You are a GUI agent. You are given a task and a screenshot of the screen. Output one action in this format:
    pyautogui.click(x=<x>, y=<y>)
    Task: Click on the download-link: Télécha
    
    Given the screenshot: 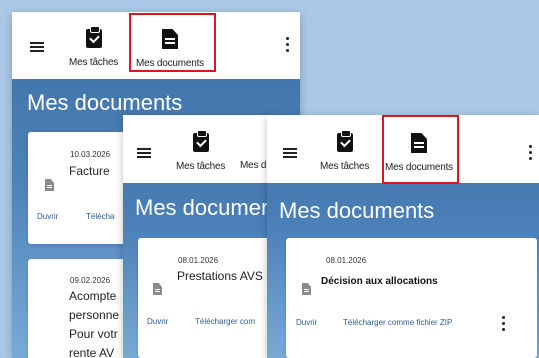 What is the action you would take?
    pyautogui.click(x=100, y=216)
    